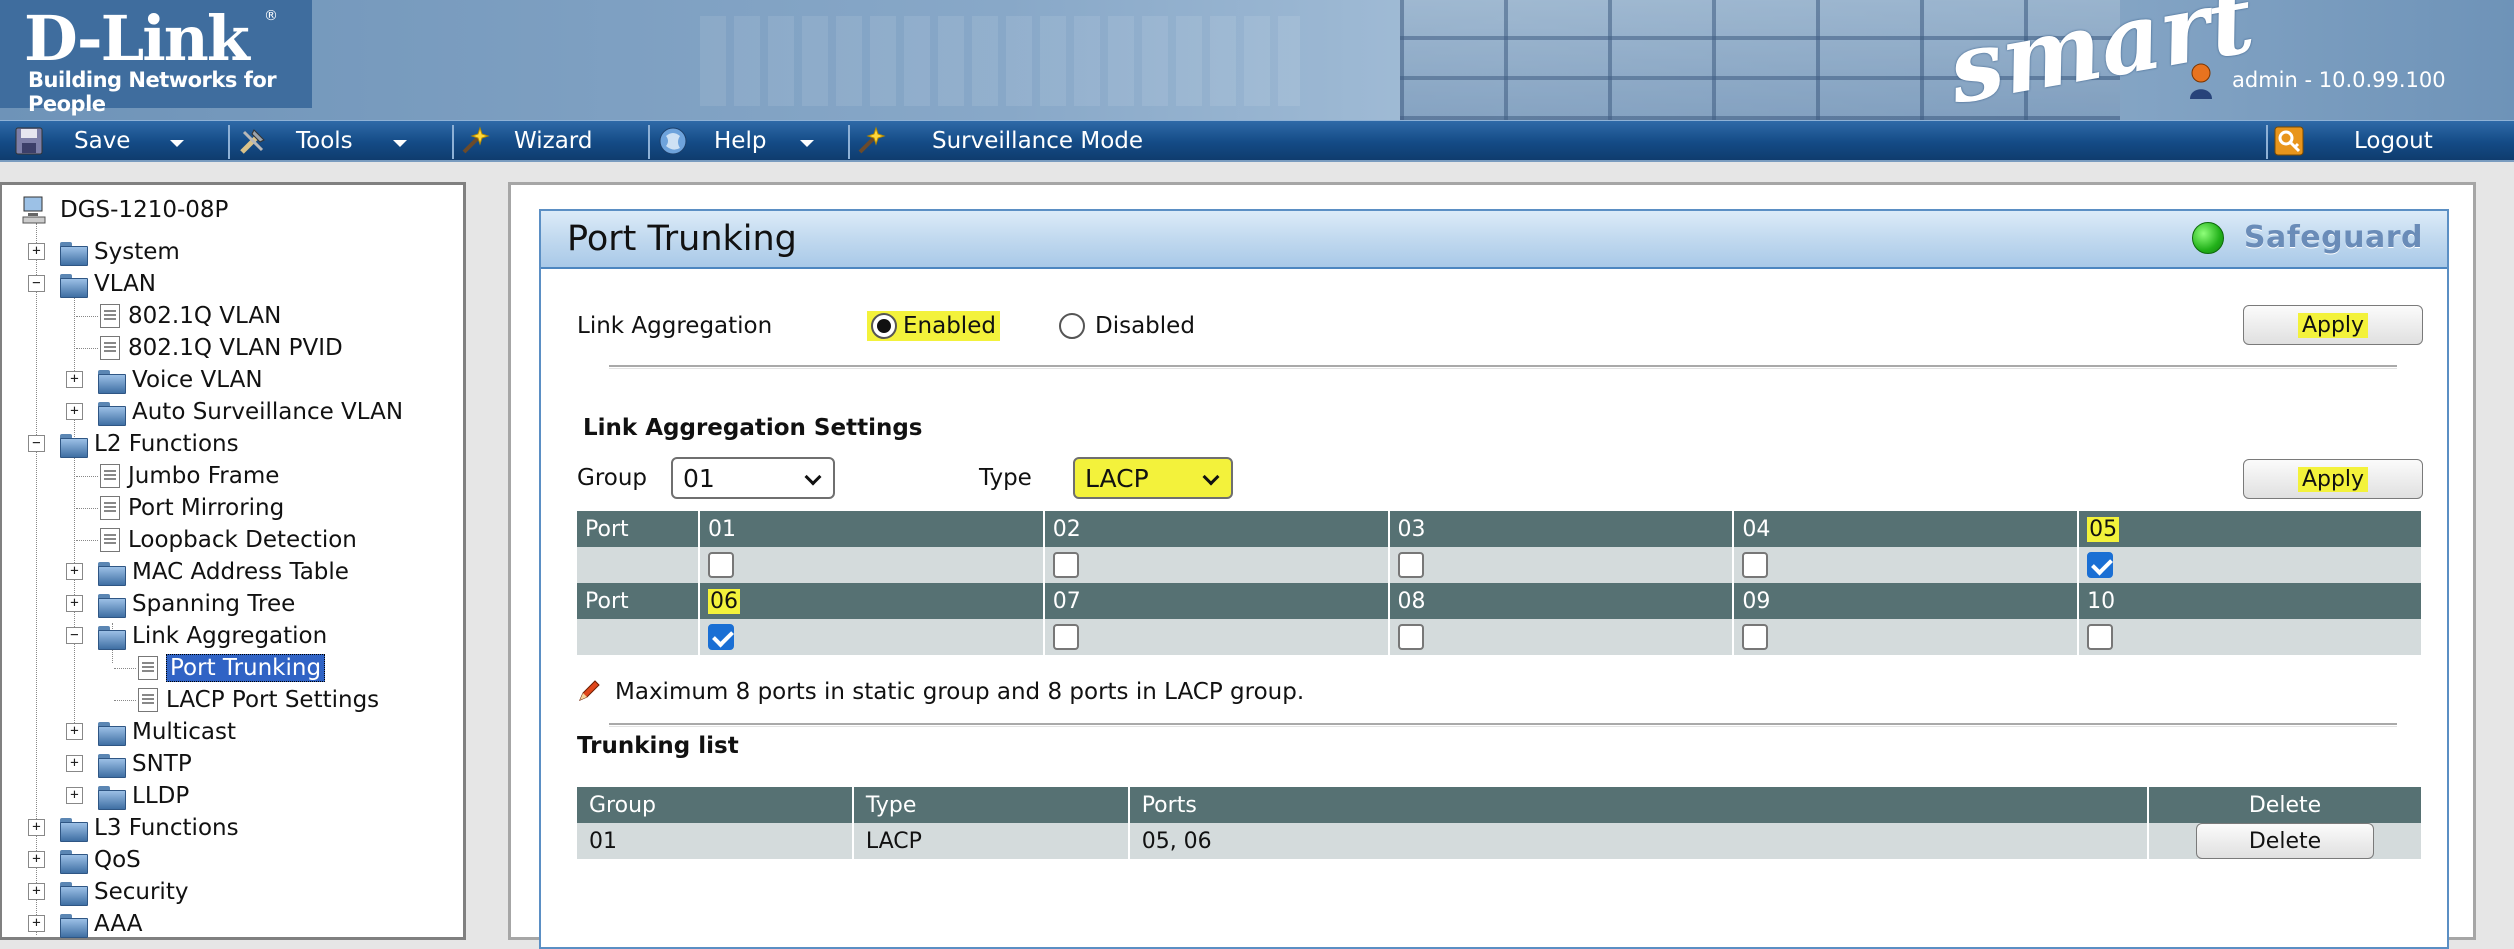 This screenshot has height=949, width=2514. I want to click on tree-item-aaa: AAA, so click(101, 924).